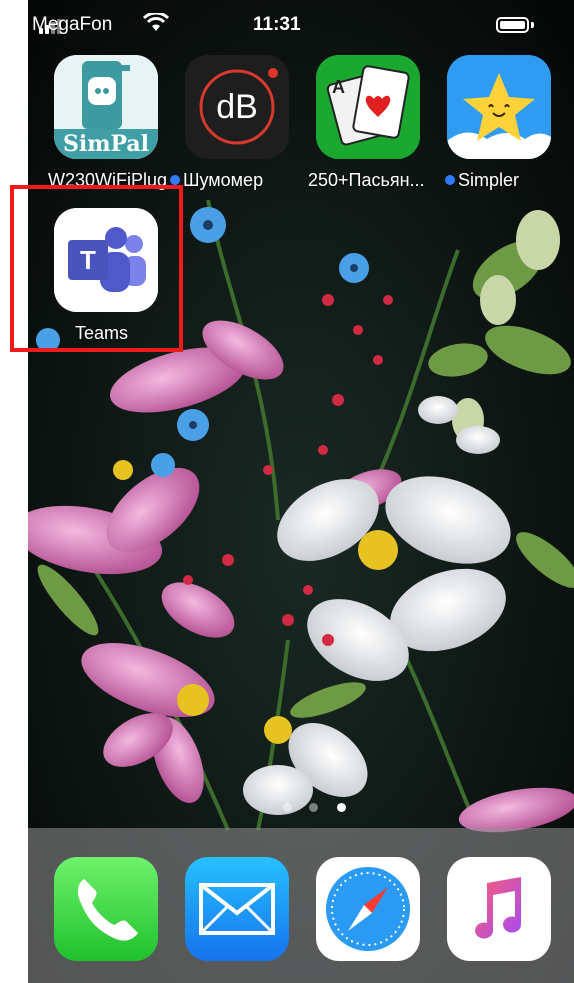 Image resolution: width=574 pixels, height=983 pixels. I want to click on app-simpal: SimPal, so click(106, 107).